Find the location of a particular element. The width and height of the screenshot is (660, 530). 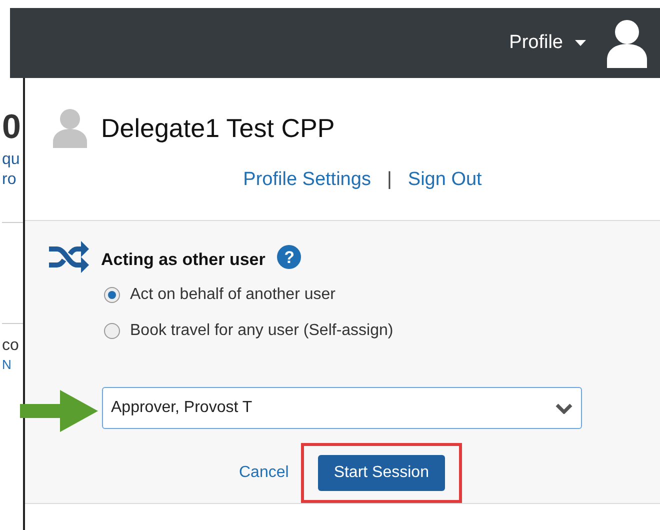

user-select-field: Approver, Provost T is located at coordinates (342, 408).